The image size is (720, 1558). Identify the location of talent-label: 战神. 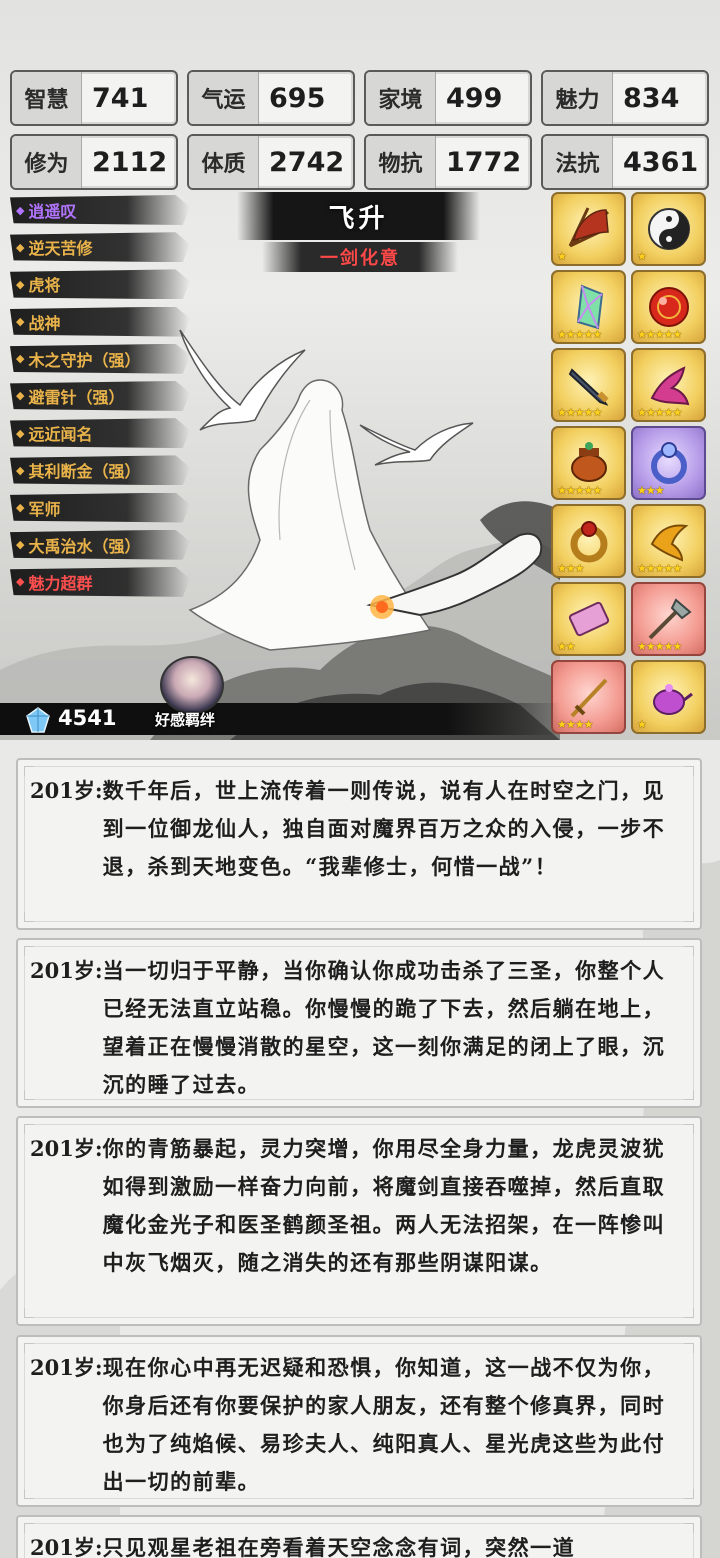
(44, 323).